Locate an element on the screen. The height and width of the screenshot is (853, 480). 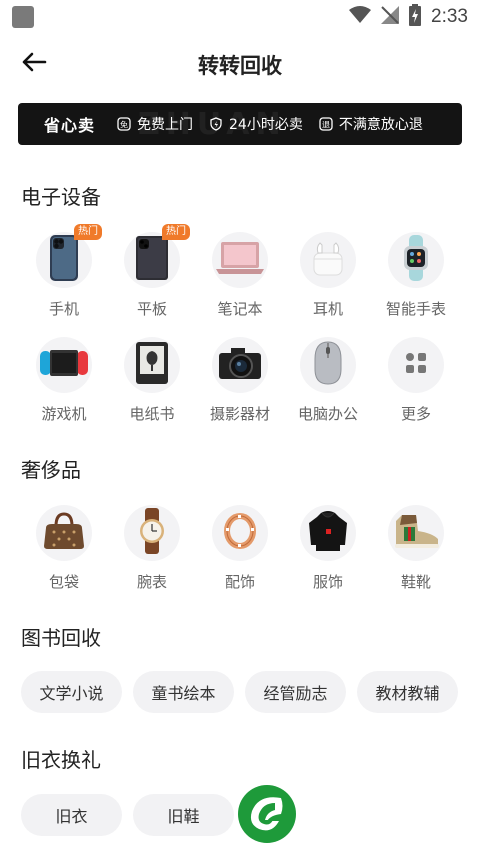
page-title: 转转回收 is located at coordinates (240, 66).